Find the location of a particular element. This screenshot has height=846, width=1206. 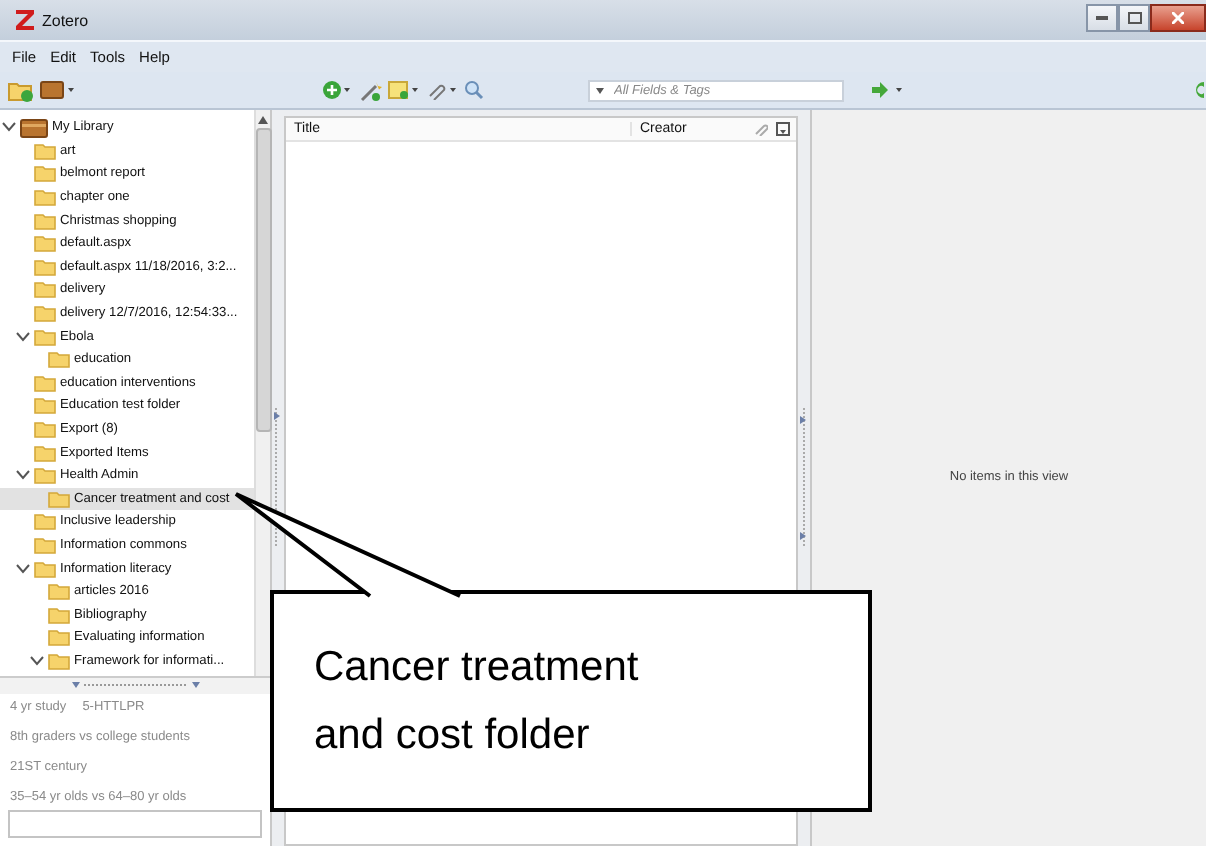

add-item-icon is located at coordinates (338, 90).